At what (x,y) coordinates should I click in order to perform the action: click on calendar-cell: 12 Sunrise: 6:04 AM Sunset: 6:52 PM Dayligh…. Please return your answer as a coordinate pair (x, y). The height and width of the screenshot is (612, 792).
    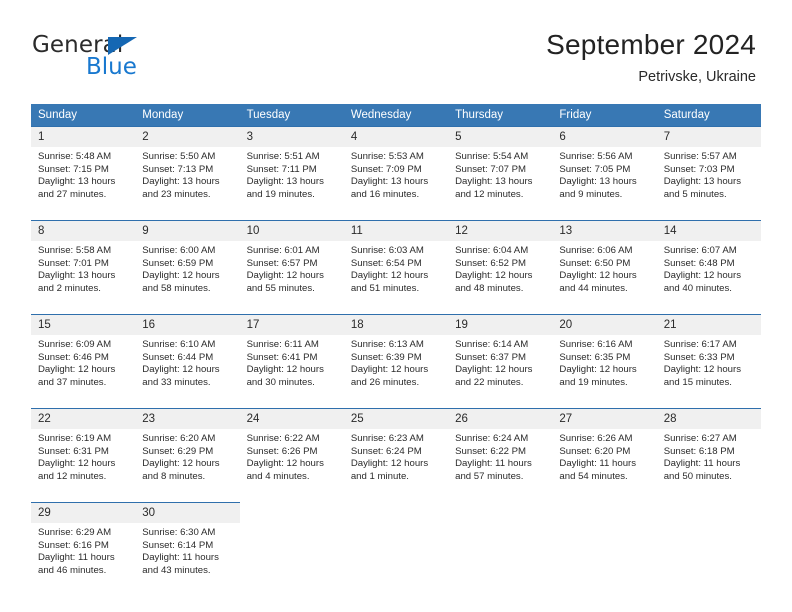
    Looking at the image, I should click on (500, 263).